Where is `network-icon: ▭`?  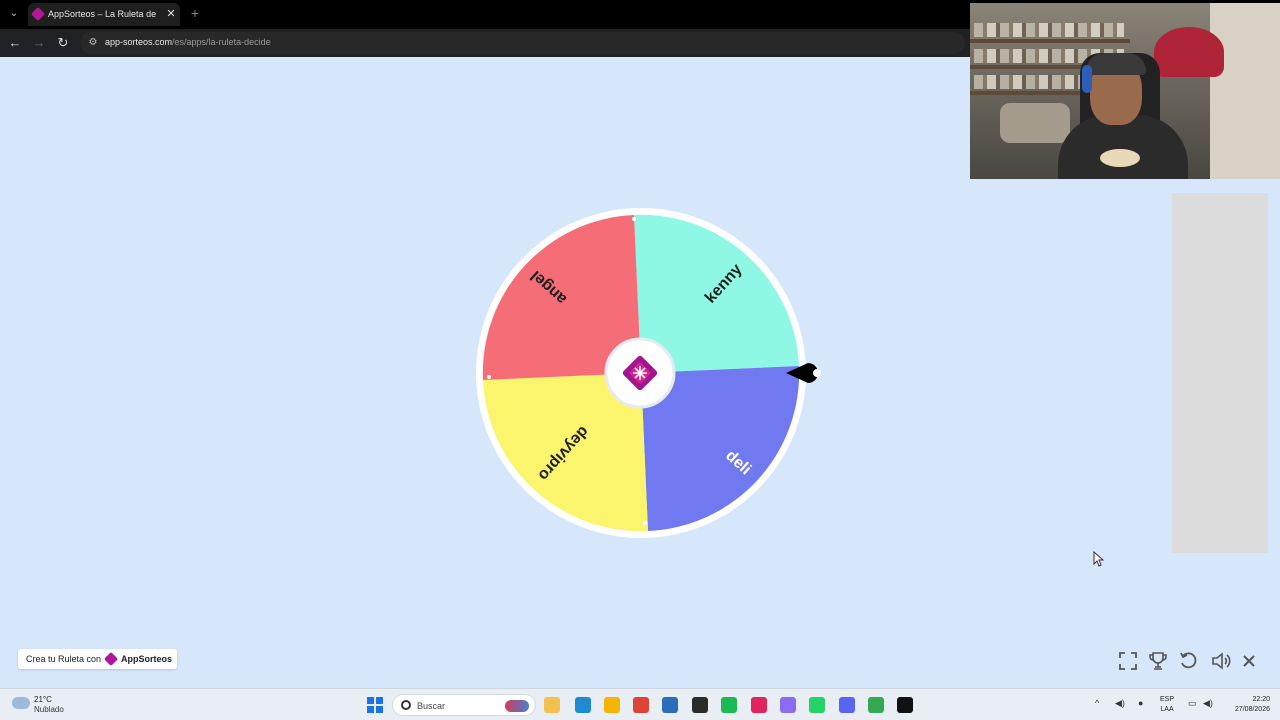
network-icon: ▭ is located at coordinates (1192, 703).